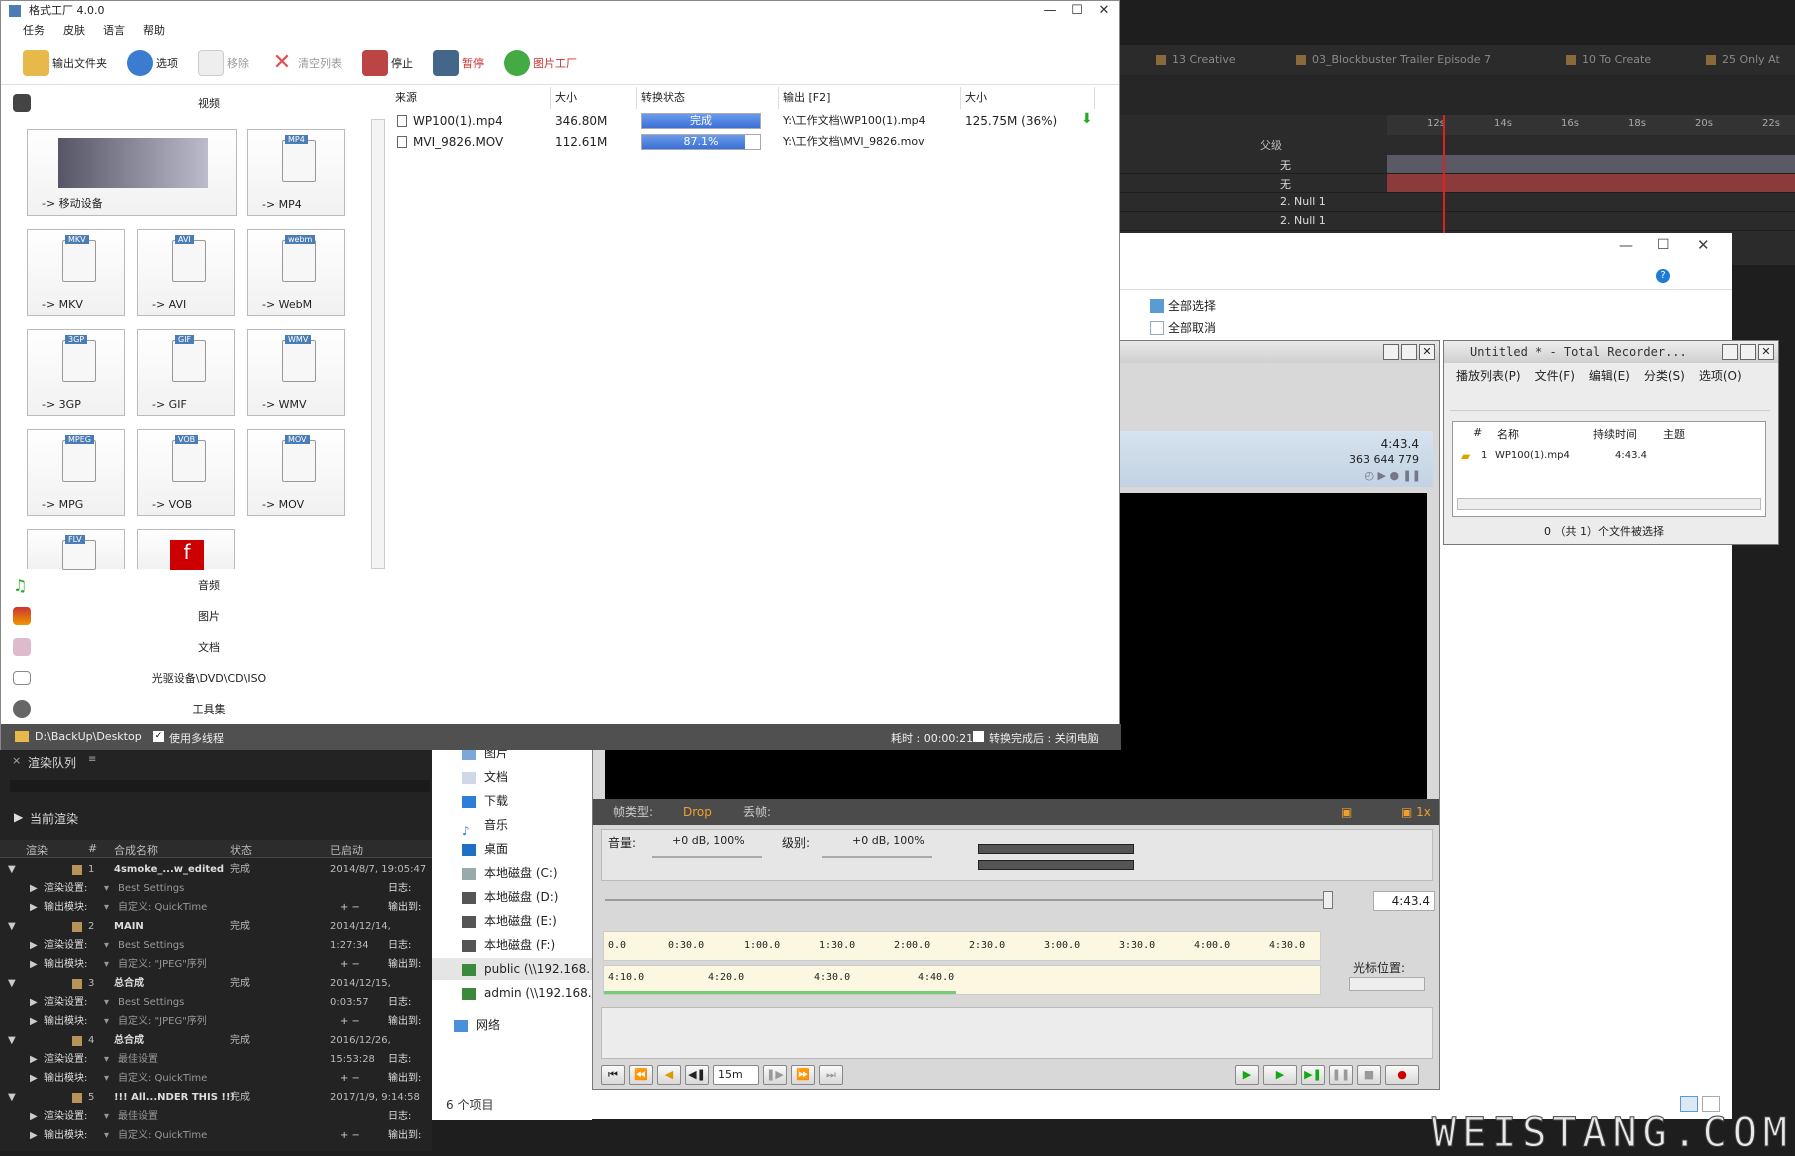 This screenshot has width=1795, height=1156. Describe the element at coordinates (1591, 125) in the screenshot. I see `ae-time-ruler: 12s 14s 16s 18s 20s 22s` at that location.